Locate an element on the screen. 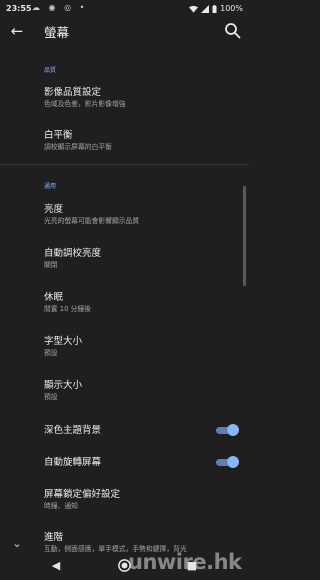 Image resolution: width=320 pixels, height=580 pixels. setting-auto-rotate: 自動旋轉屏幕 is located at coordinates (141, 463).